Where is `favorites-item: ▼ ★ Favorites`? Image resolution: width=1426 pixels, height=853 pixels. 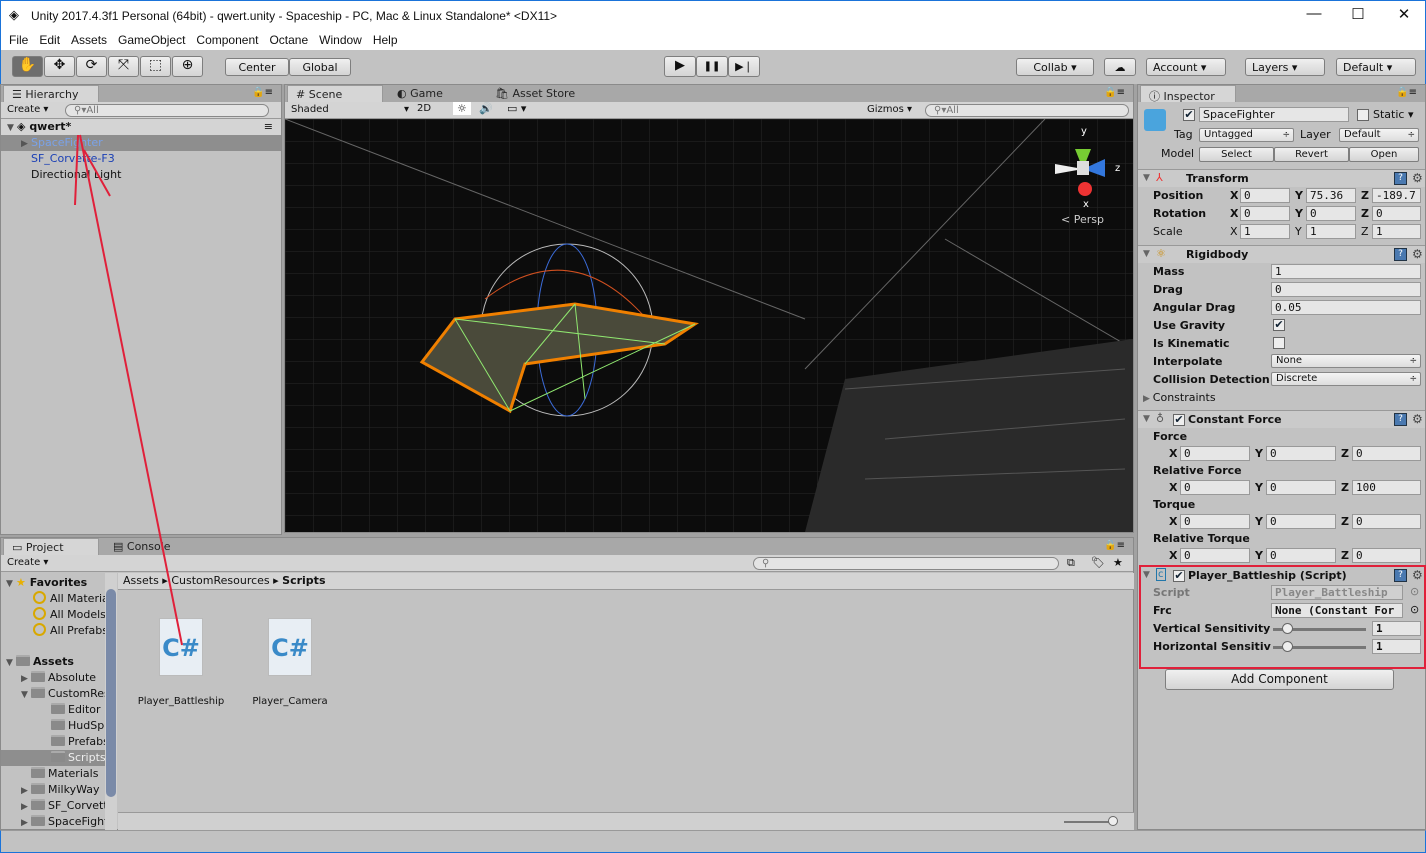 favorites-item: ▼ ★ Favorites is located at coordinates (53, 583).